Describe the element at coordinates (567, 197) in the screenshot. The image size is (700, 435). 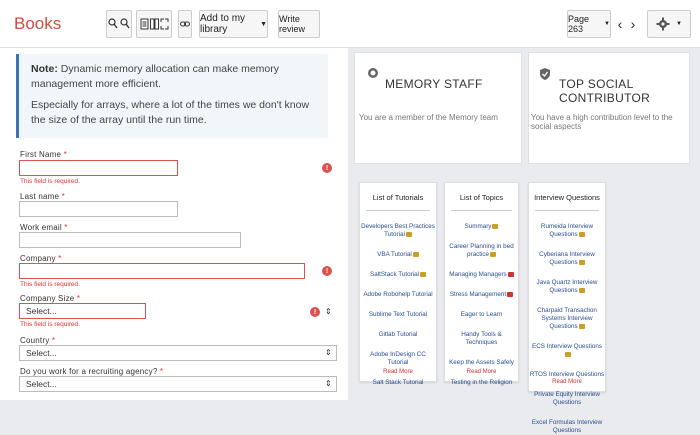
I see `list-title: Interview Questions` at that location.